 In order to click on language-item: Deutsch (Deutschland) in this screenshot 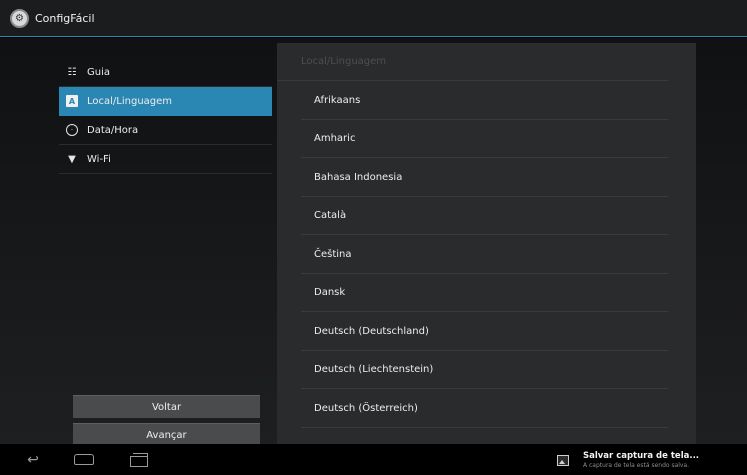, I will do `click(486, 331)`.